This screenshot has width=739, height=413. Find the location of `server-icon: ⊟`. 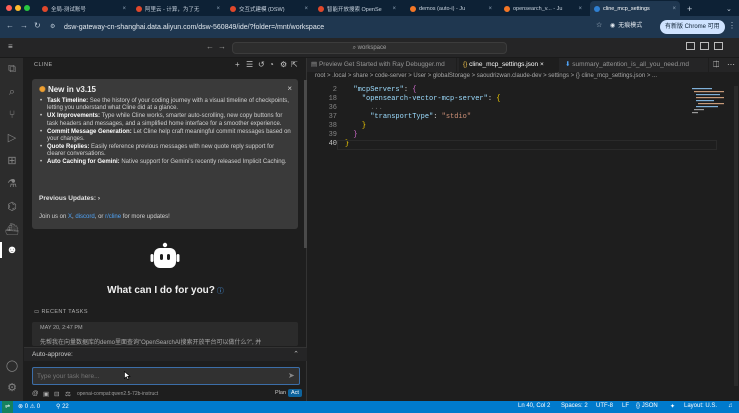

server-icon: ⊟ is located at coordinates (56, 394).